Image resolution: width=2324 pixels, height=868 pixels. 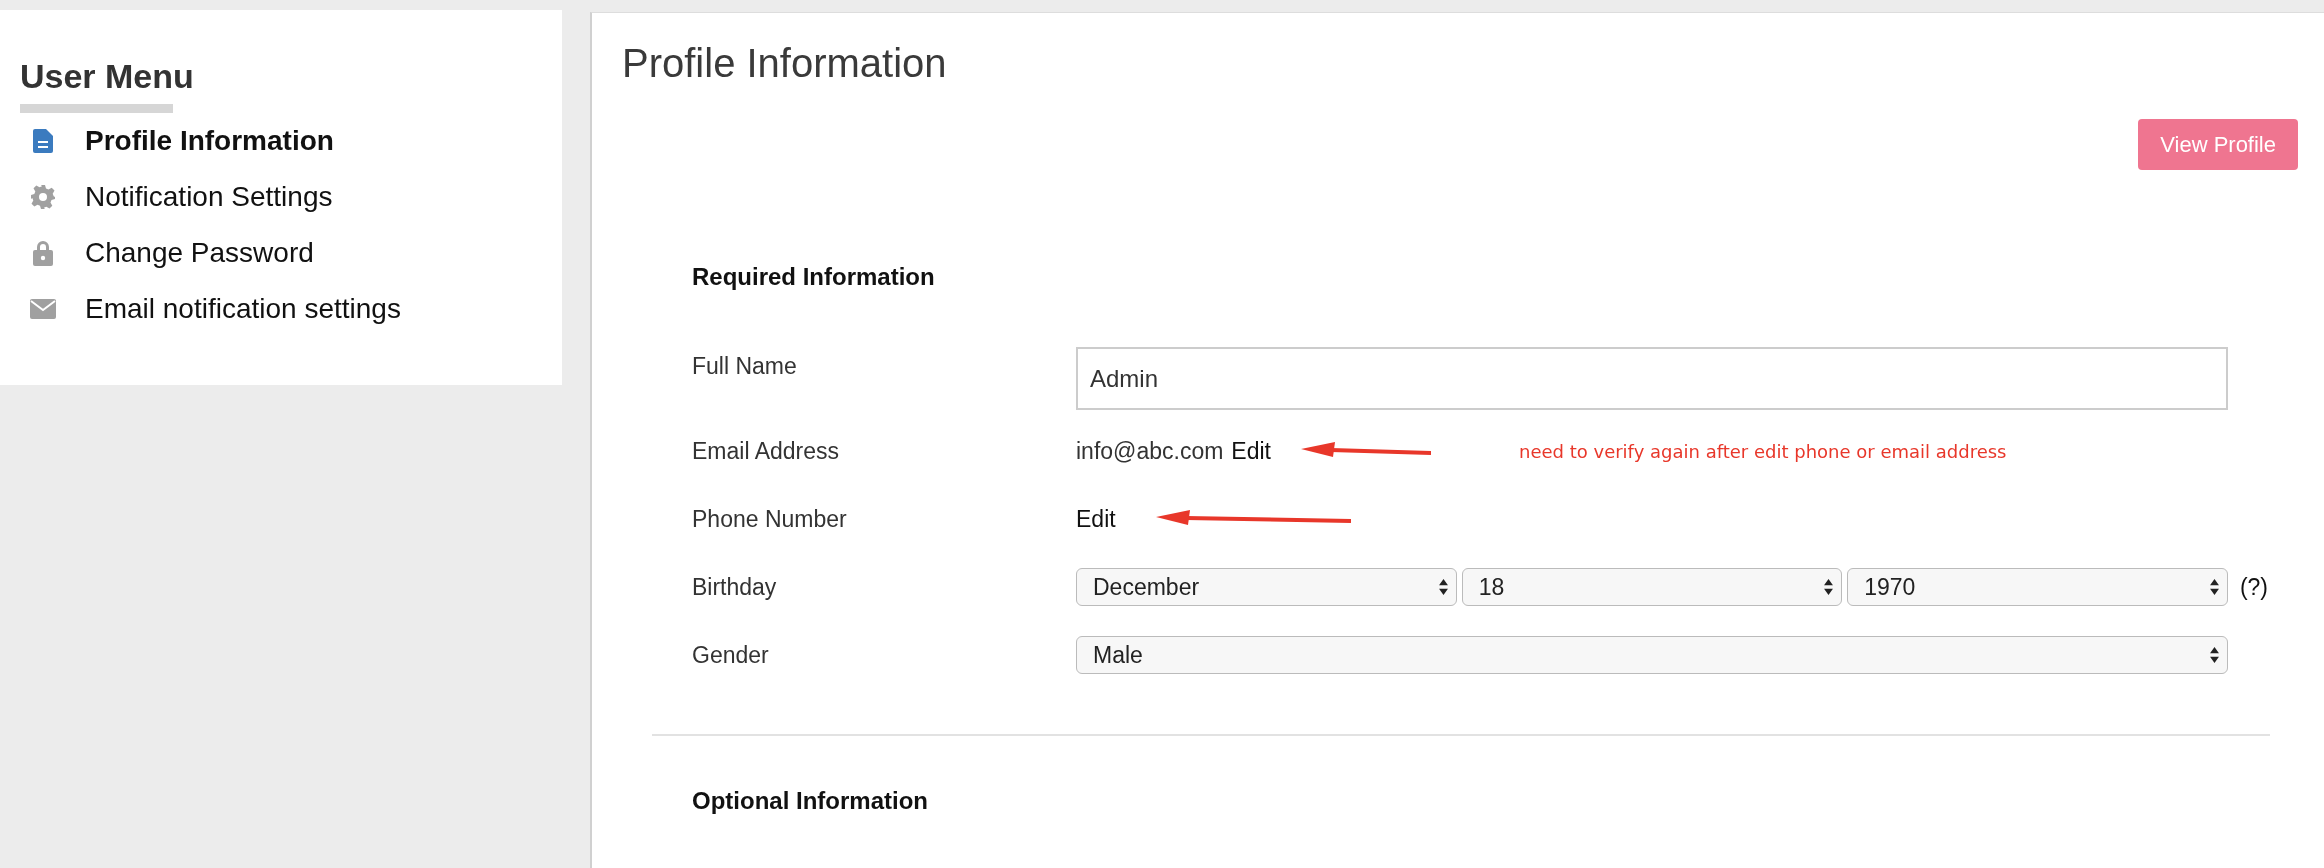 What do you see at coordinates (2253, 587) in the screenshot?
I see `help-link: (?)` at bounding box center [2253, 587].